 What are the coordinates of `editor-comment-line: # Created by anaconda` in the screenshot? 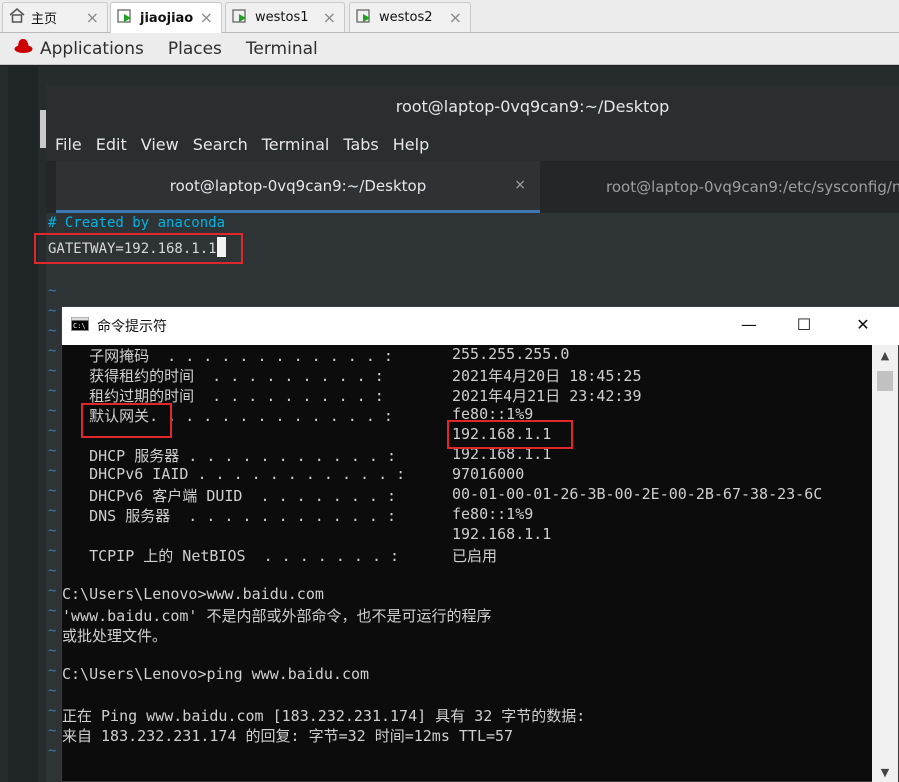 It's located at (137, 223).